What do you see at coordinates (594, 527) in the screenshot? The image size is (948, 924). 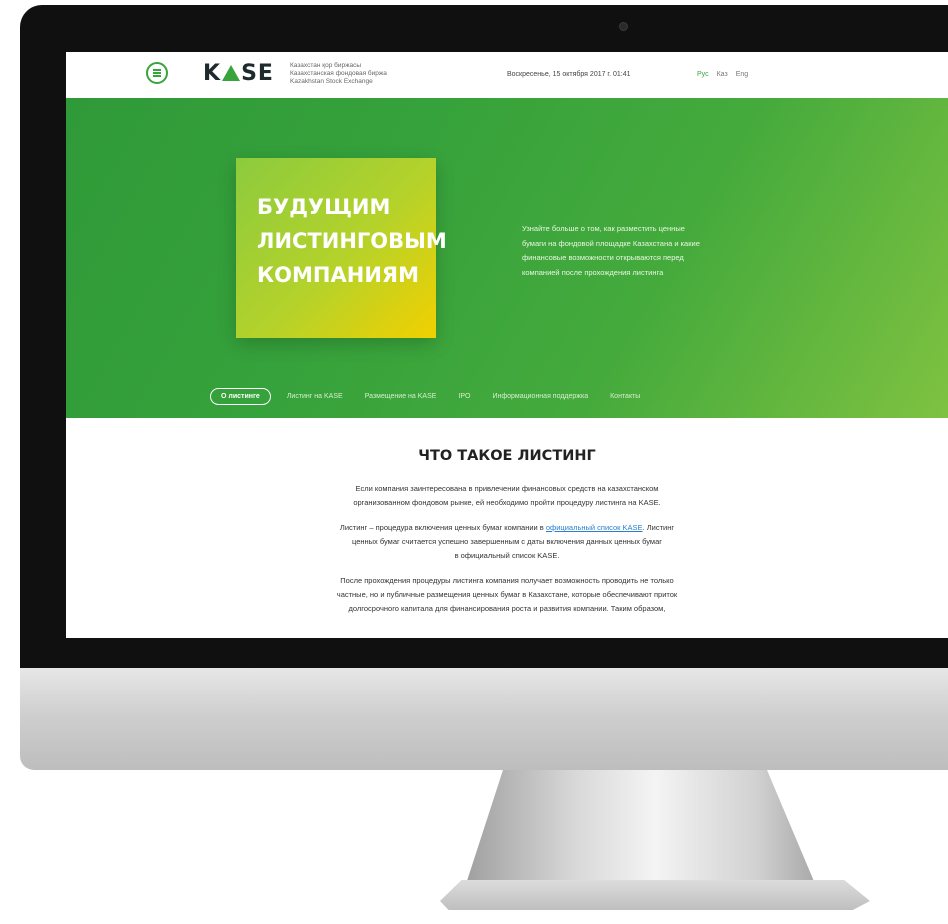 I see `official-list-link: официальный список KASE` at bounding box center [594, 527].